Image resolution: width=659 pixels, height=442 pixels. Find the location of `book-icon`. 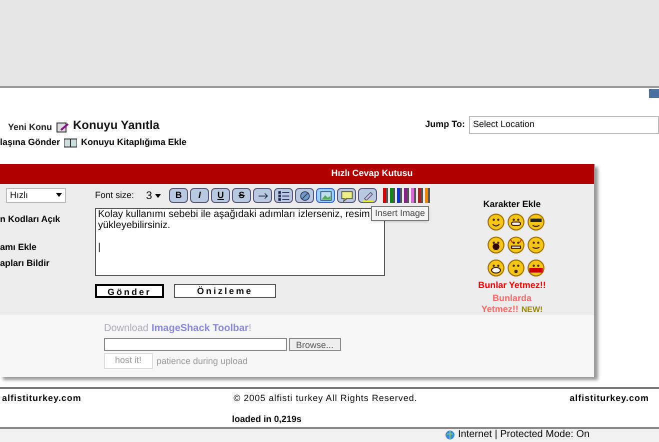

book-icon is located at coordinates (71, 143).